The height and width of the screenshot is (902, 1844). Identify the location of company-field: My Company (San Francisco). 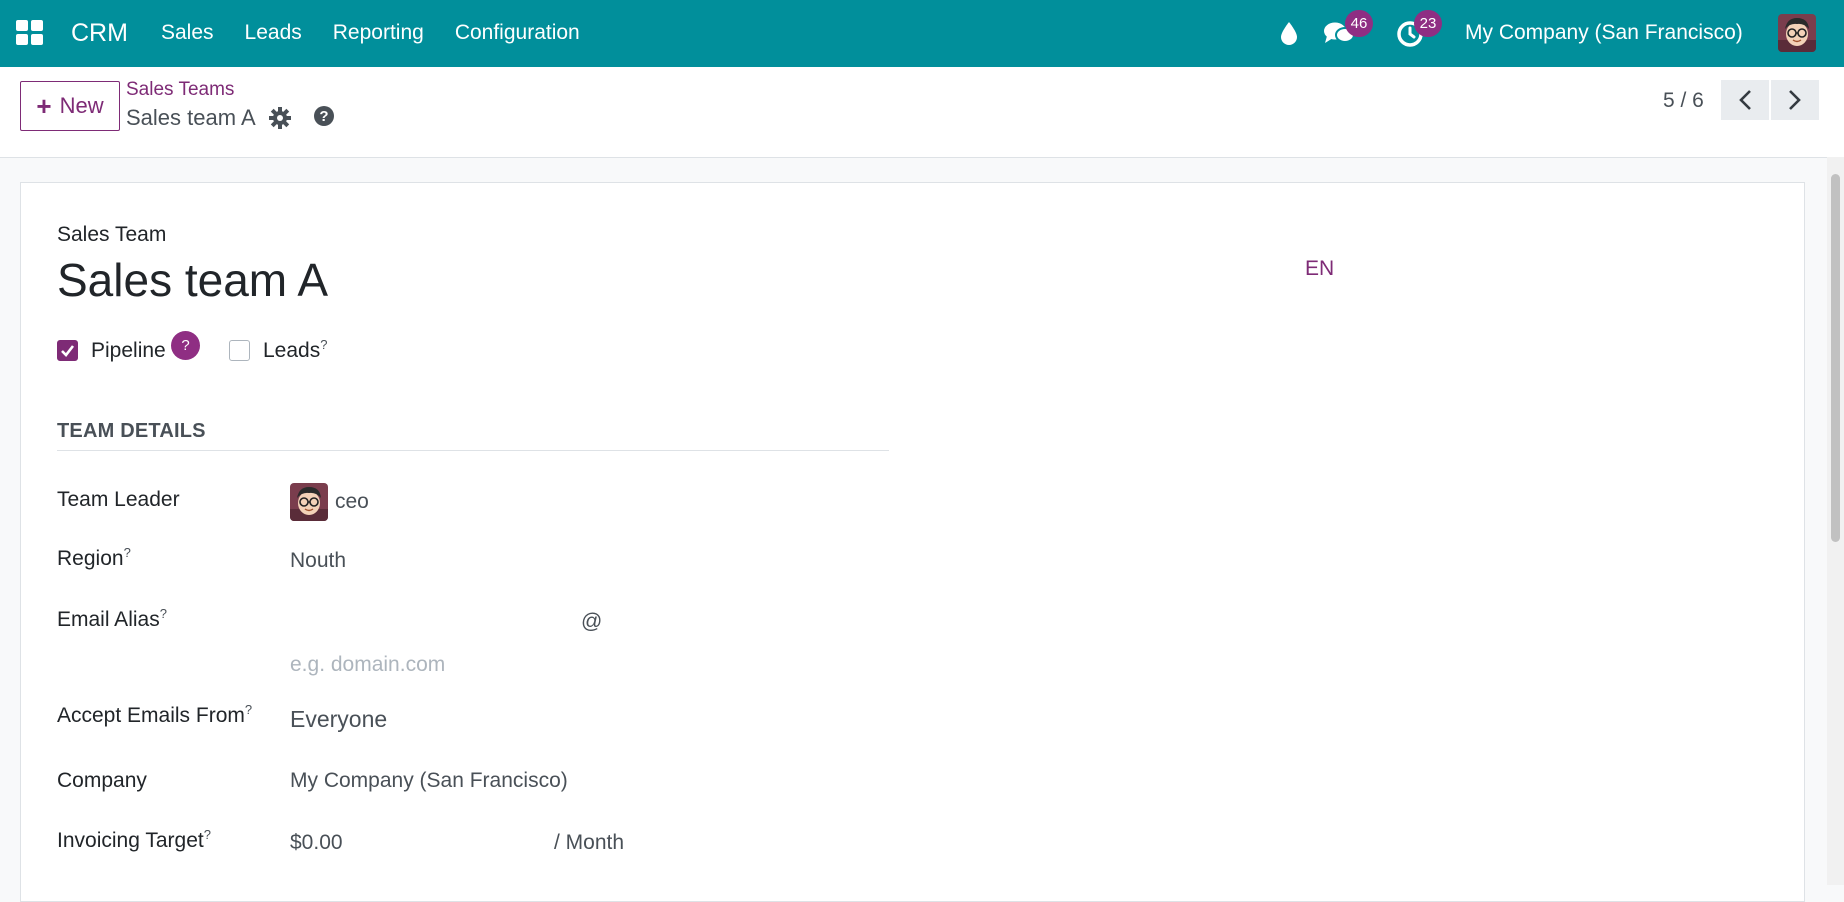
(429, 781).